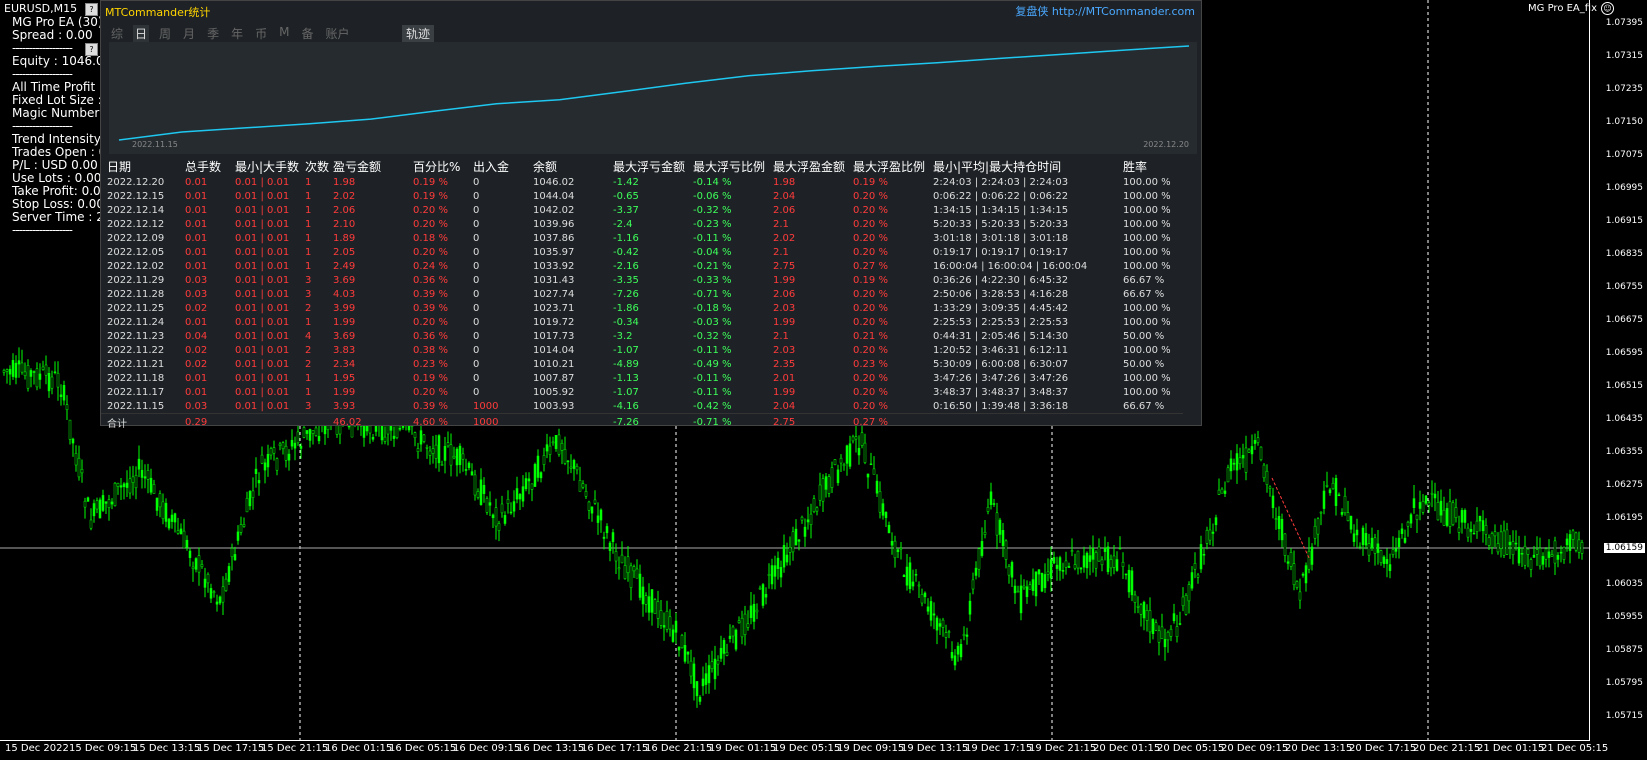 This screenshot has width=1647, height=760. I want to click on period-tab: 备, so click(307, 33).